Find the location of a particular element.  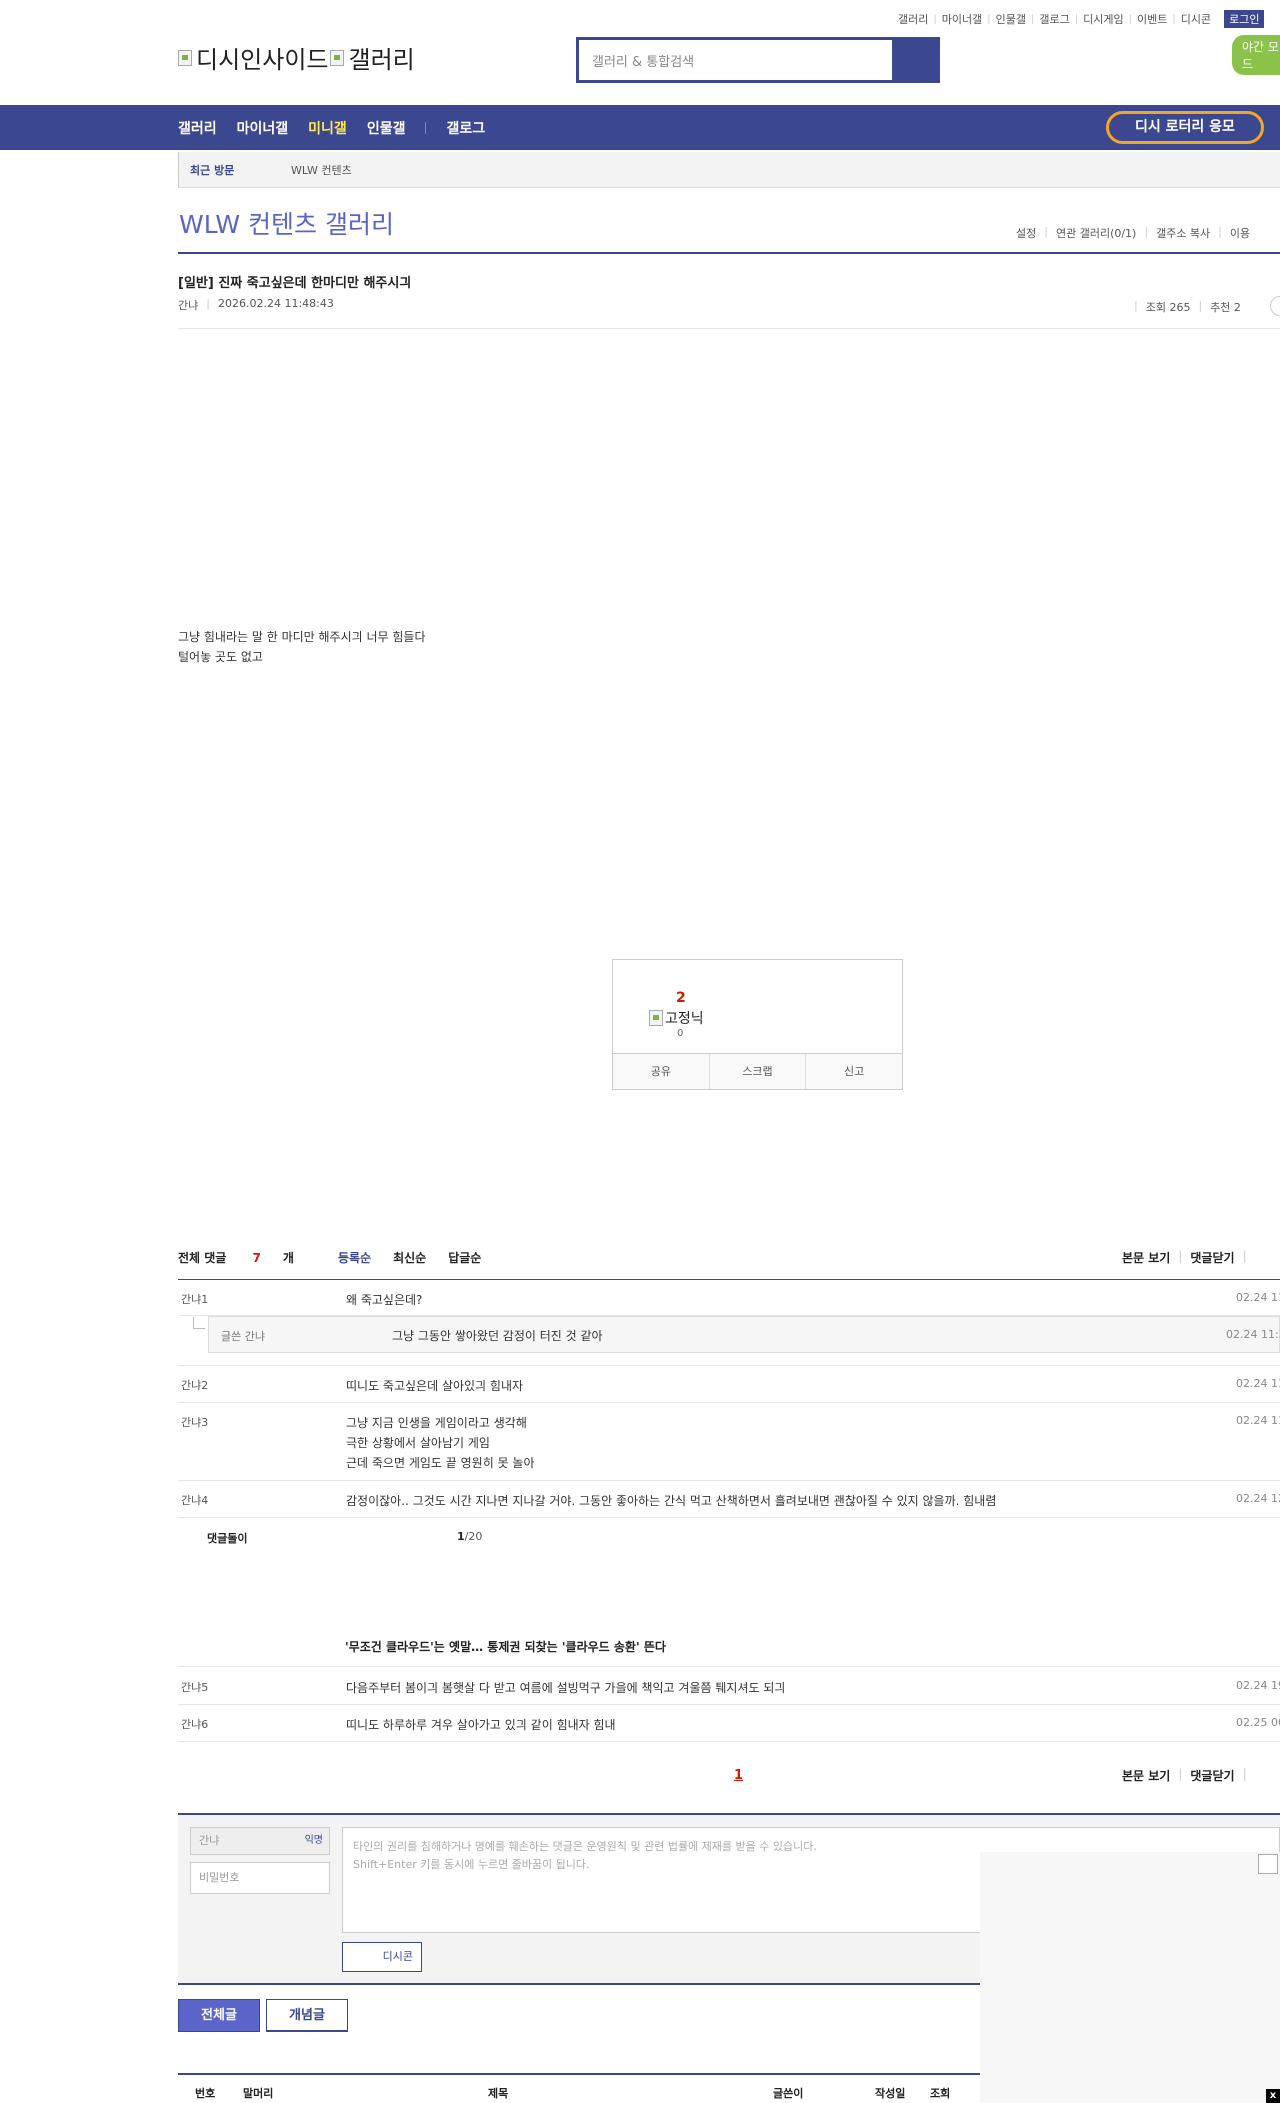

copy-address-link: 갤주소 복사 is located at coordinates (1183, 233).